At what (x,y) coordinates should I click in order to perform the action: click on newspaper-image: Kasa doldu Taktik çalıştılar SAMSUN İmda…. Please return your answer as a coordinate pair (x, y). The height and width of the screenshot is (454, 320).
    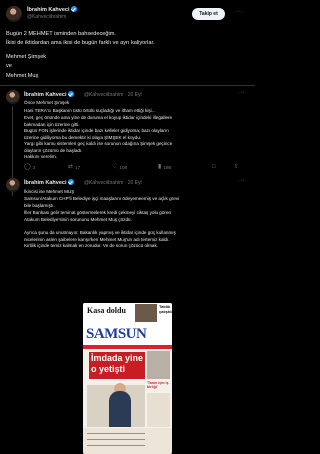
    Looking at the image, I should click on (127, 378).